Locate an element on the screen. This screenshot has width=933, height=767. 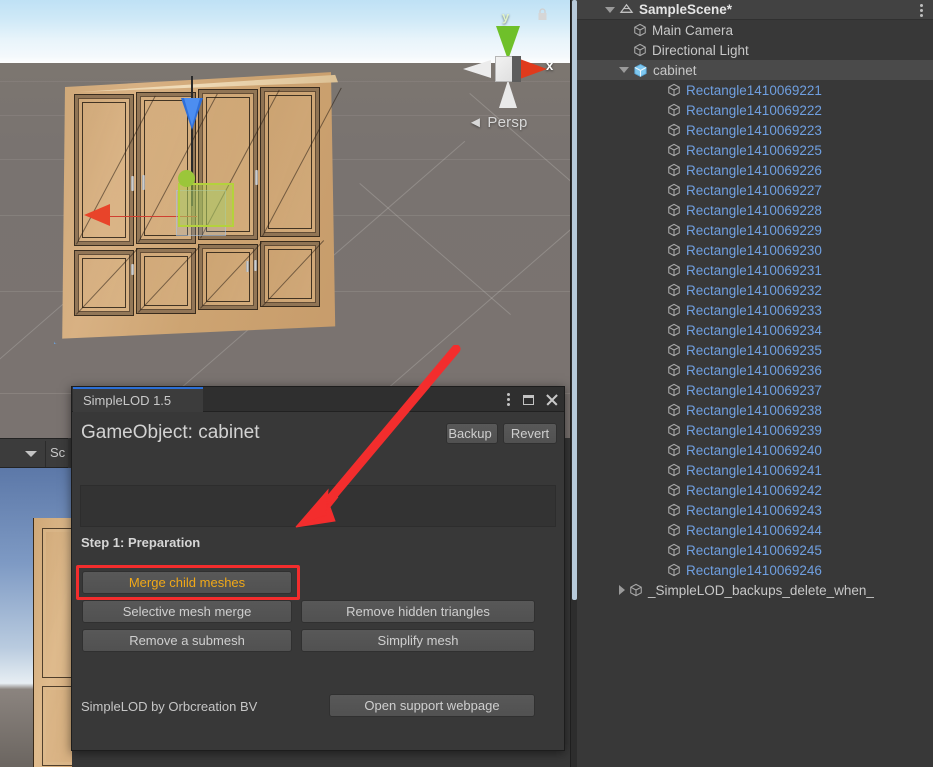
hierarchy-row: Rectangle1410069243 is located at coordinates (755, 510).